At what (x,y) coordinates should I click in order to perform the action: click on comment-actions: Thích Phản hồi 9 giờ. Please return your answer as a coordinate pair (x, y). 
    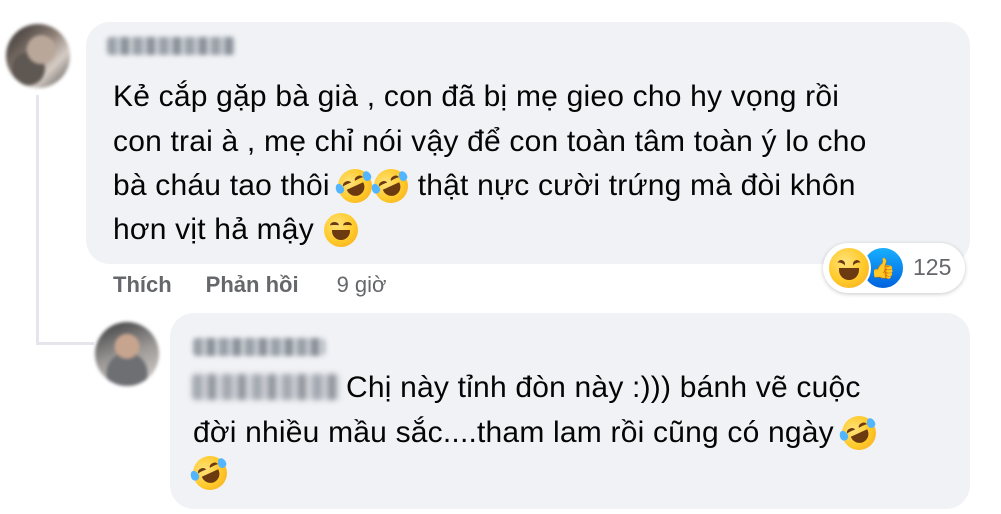
    Looking at the image, I should click on (266, 285).